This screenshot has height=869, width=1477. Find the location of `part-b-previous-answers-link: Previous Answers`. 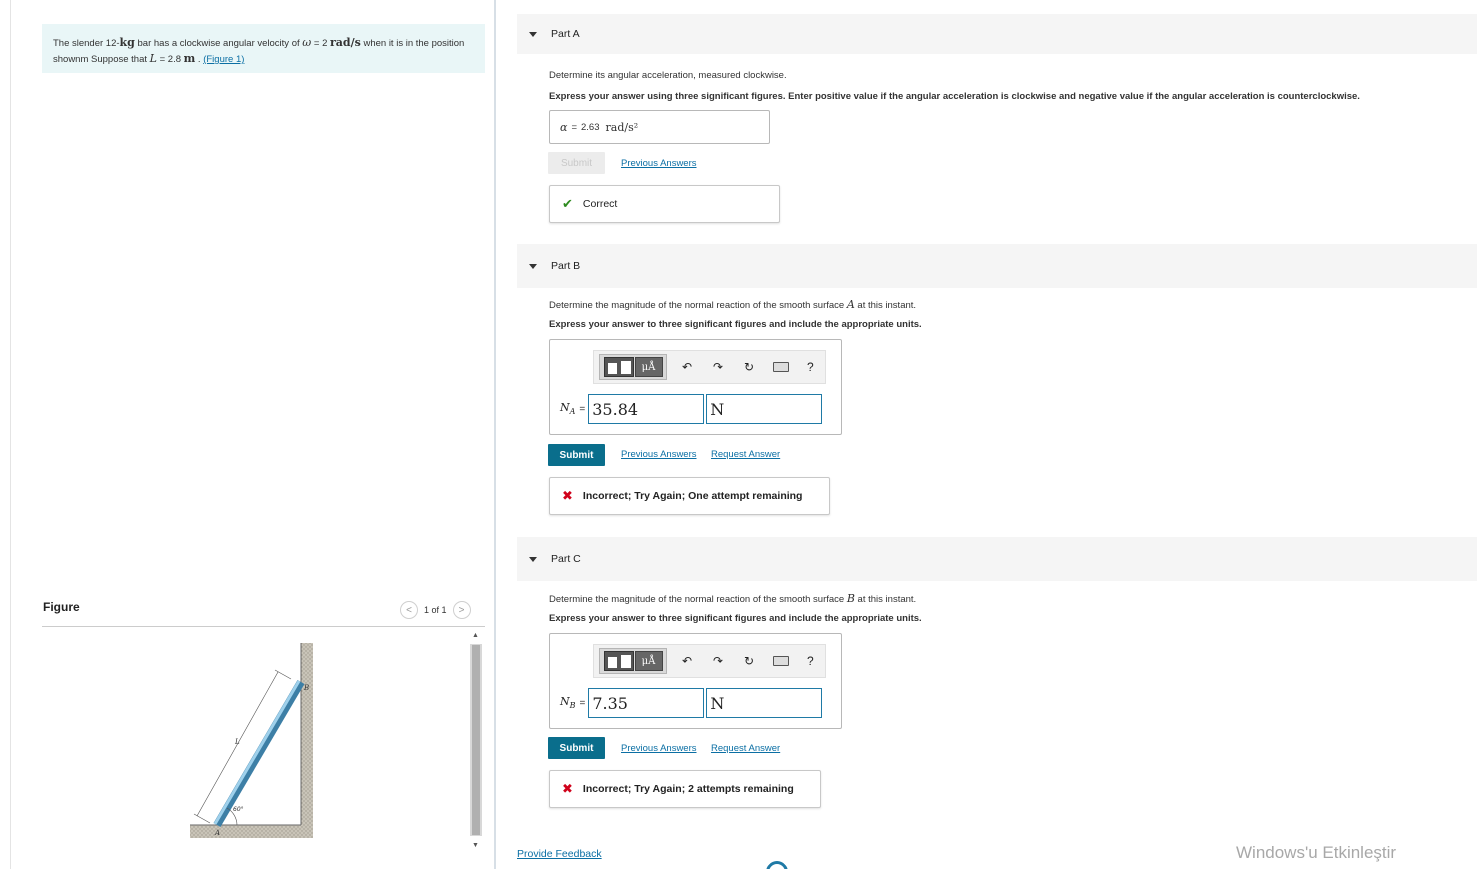

part-b-previous-answers-link: Previous Answers is located at coordinates (659, 454).